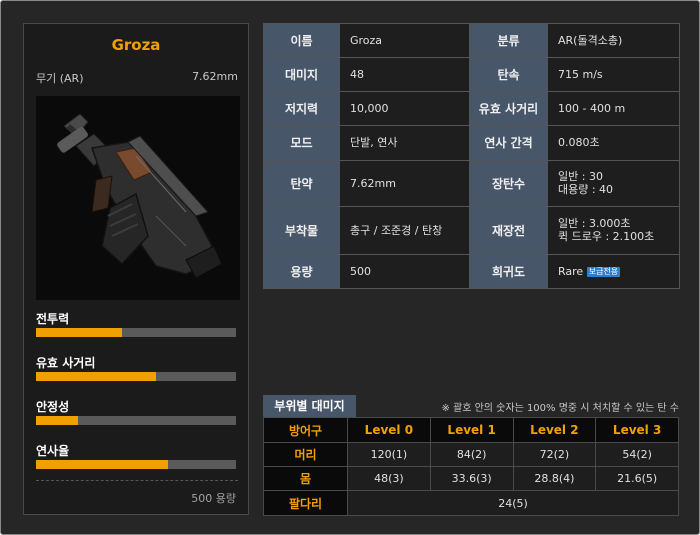  I want to click on info-value: 0.080초, so click(613, 143).